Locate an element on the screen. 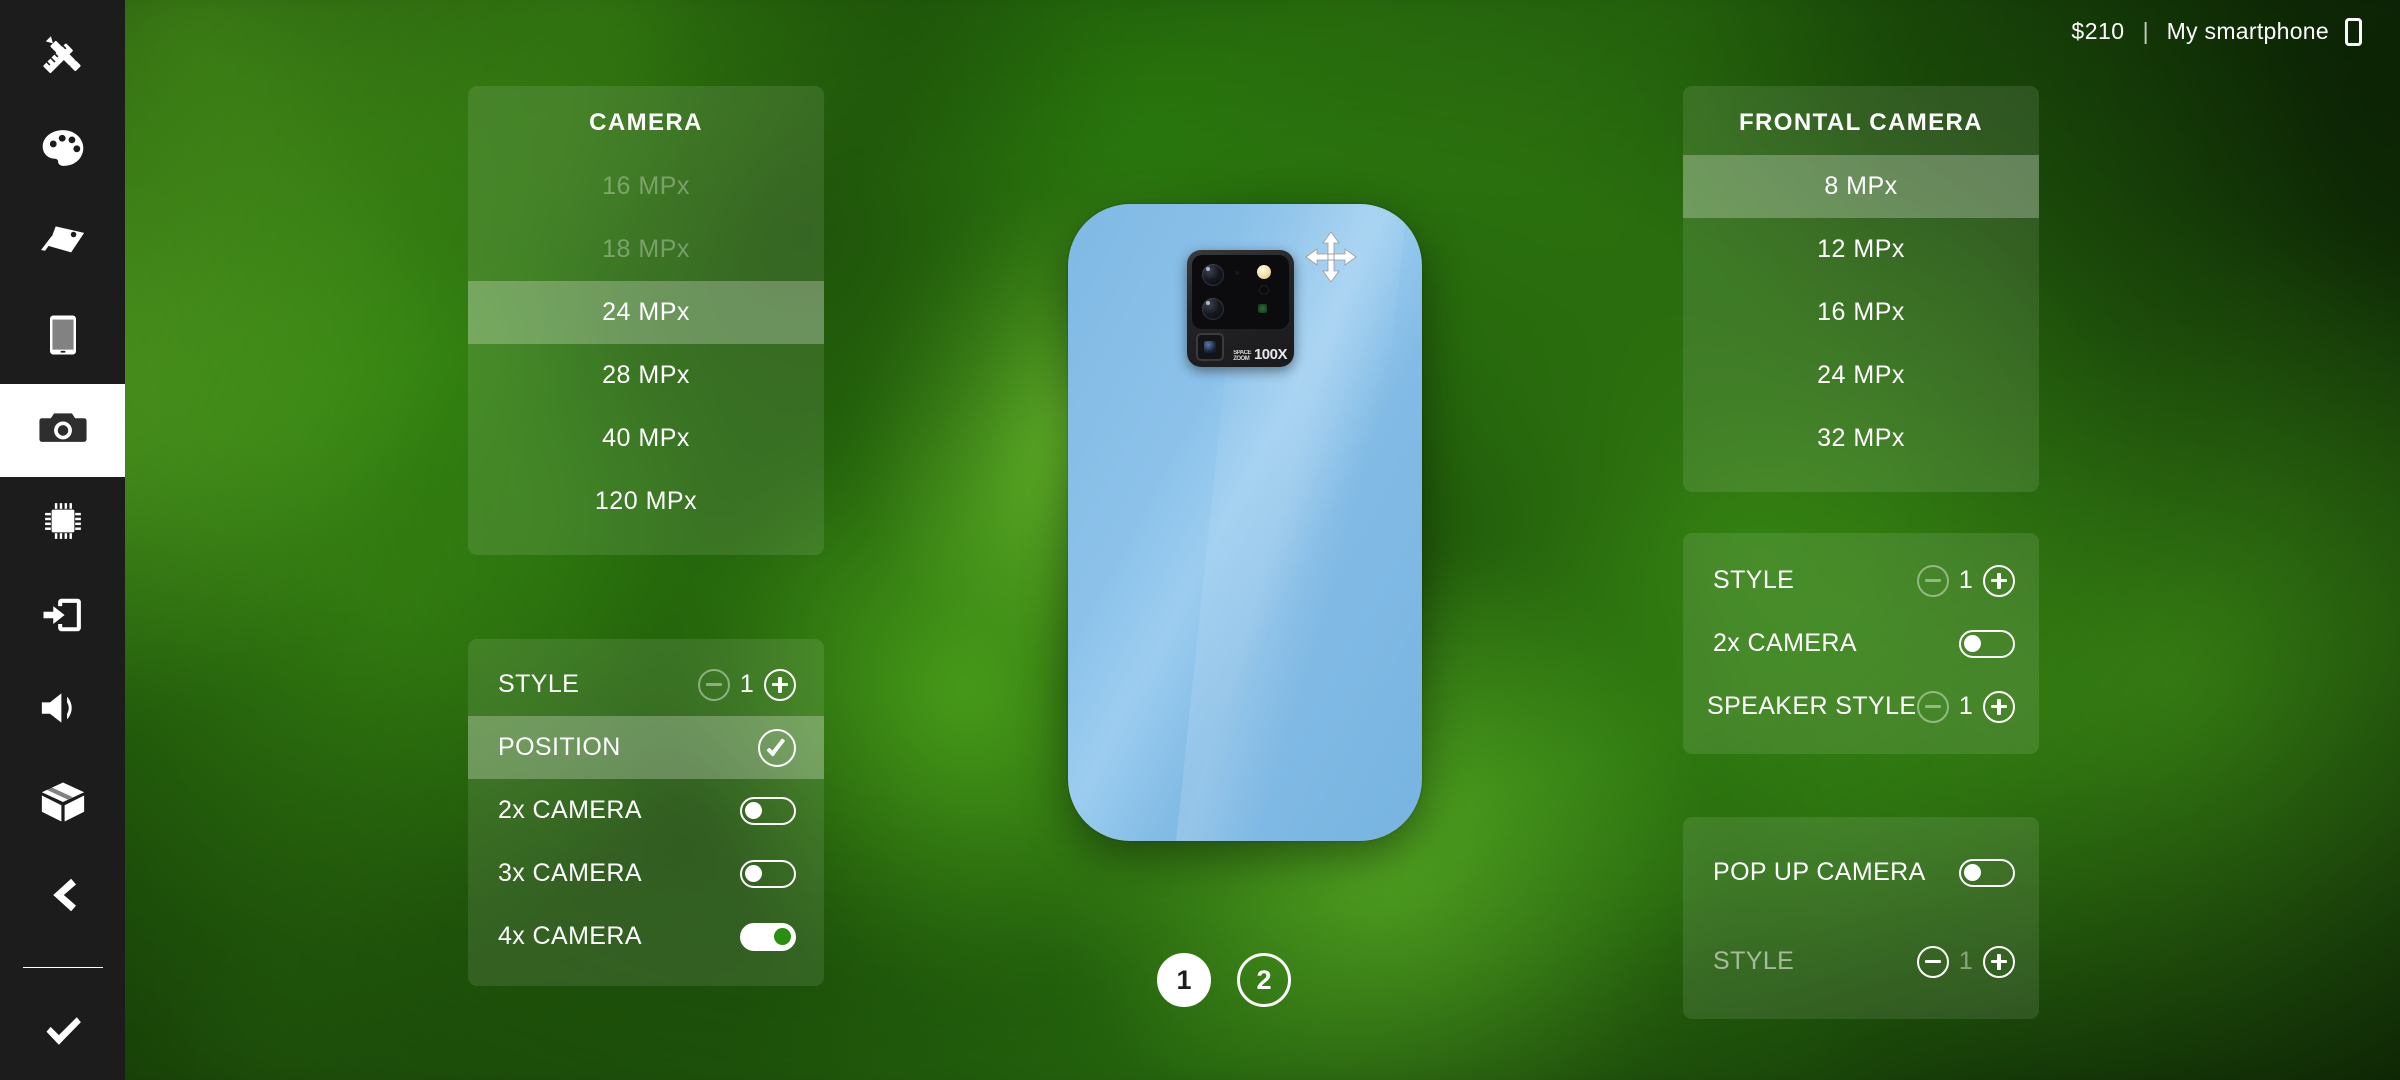 The height and width of the screenshot is (1080, 2400). frontal-option-24mpx: 24 MPx is located at coordinates (1861, 375).